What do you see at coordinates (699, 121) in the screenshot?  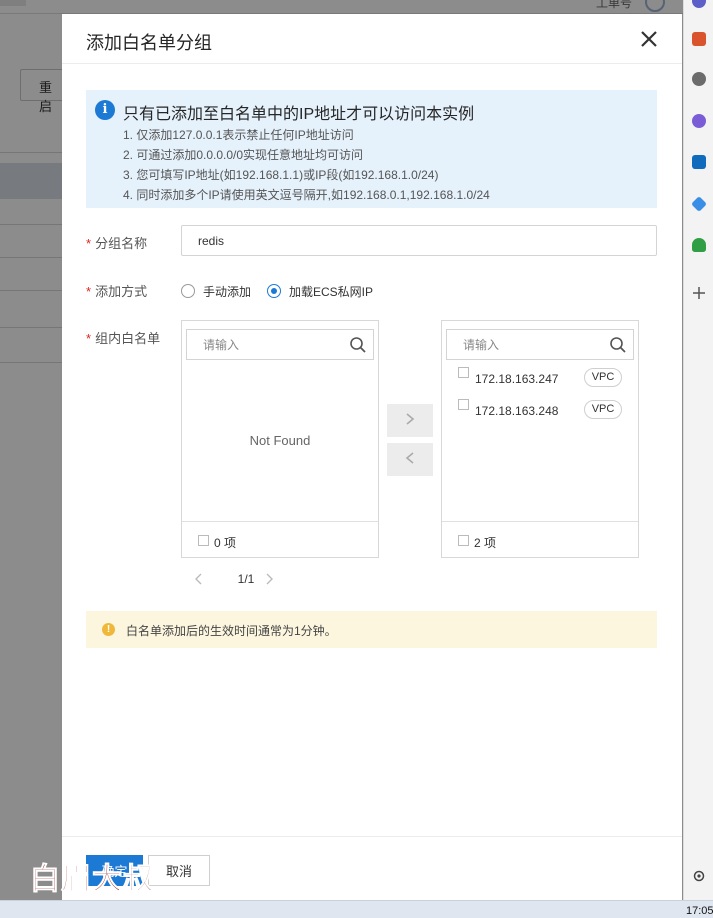 I see `copilot-icon` at bounding box center [699, 121].